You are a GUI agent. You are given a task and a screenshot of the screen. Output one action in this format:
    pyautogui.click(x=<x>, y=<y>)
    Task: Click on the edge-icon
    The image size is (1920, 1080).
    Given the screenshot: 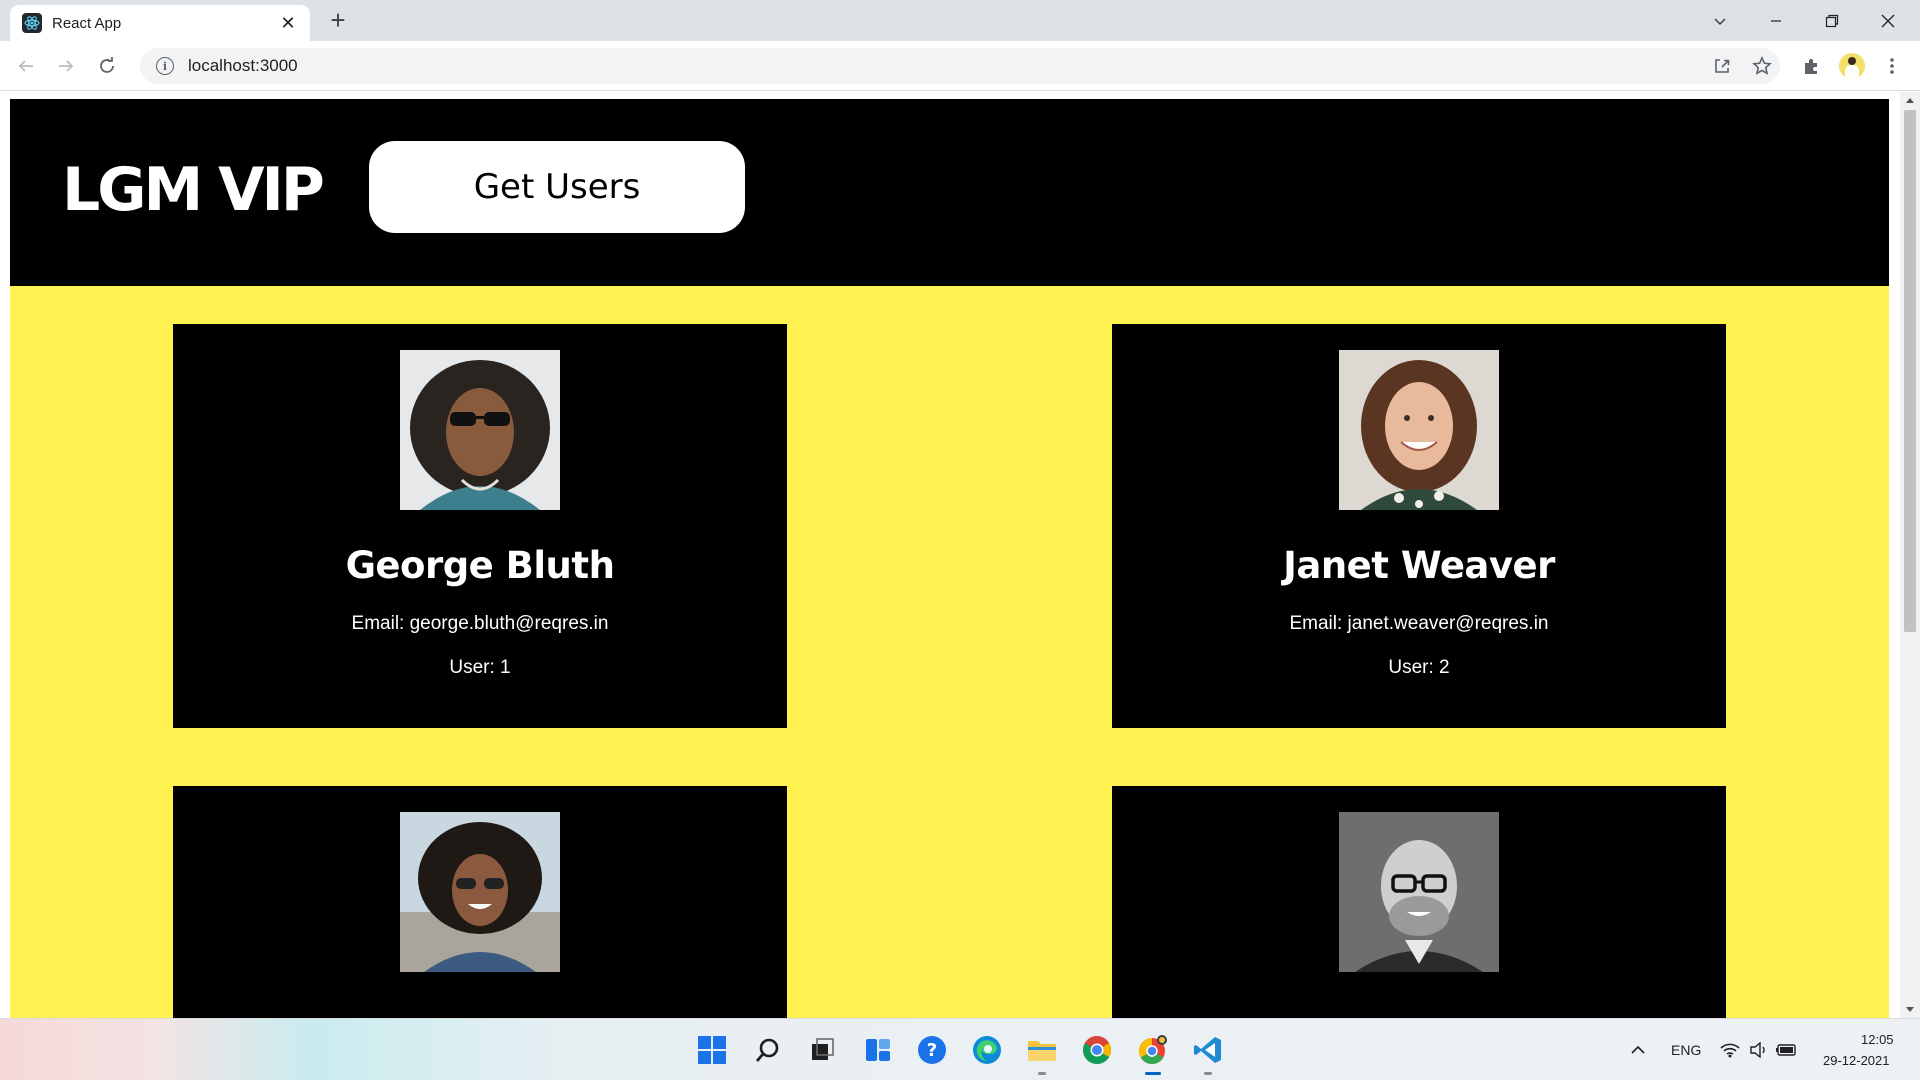 What is the action you would take?
    pyautogui.click(x=987, y=1050)
    